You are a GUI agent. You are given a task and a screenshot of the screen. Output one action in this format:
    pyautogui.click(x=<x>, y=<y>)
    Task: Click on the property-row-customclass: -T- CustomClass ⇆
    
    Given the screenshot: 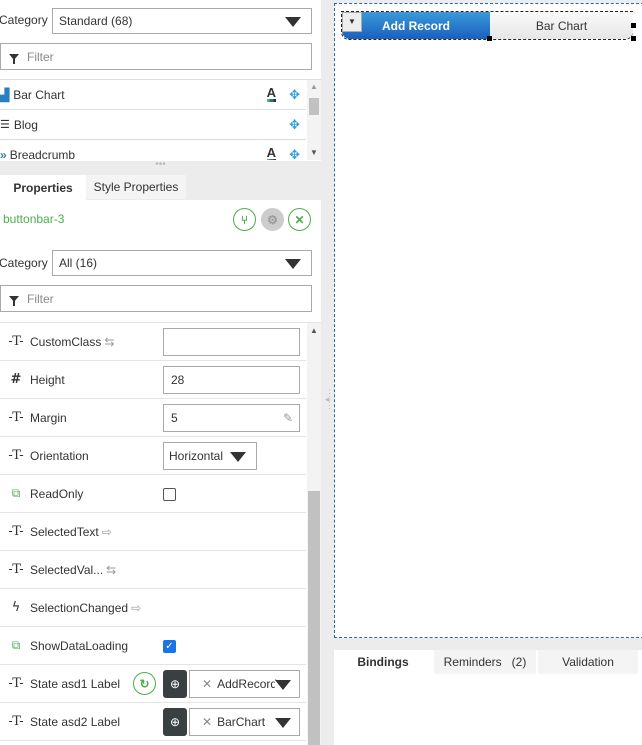 What is the action you would take?
    pyautogui.click(x=153, y=342)
    